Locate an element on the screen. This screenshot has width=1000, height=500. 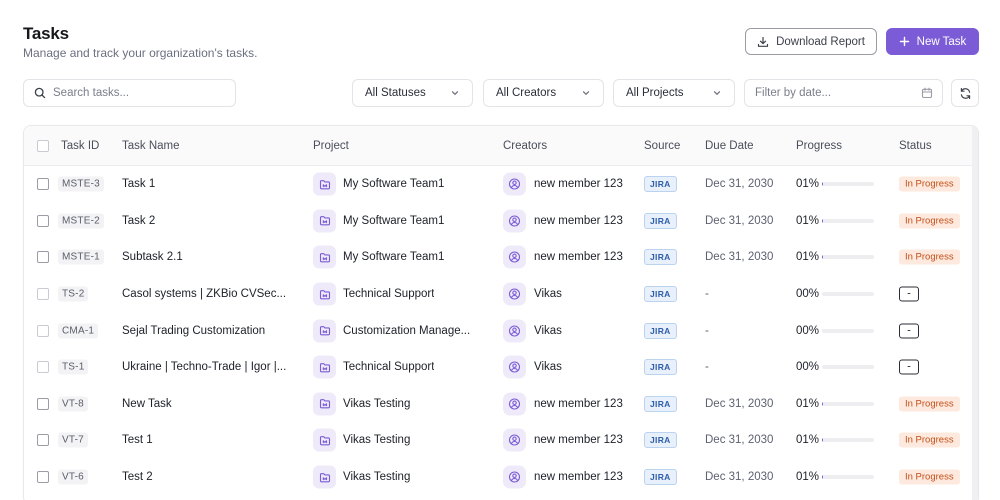
progress-bar-fill is located at coordinates (822, 403).